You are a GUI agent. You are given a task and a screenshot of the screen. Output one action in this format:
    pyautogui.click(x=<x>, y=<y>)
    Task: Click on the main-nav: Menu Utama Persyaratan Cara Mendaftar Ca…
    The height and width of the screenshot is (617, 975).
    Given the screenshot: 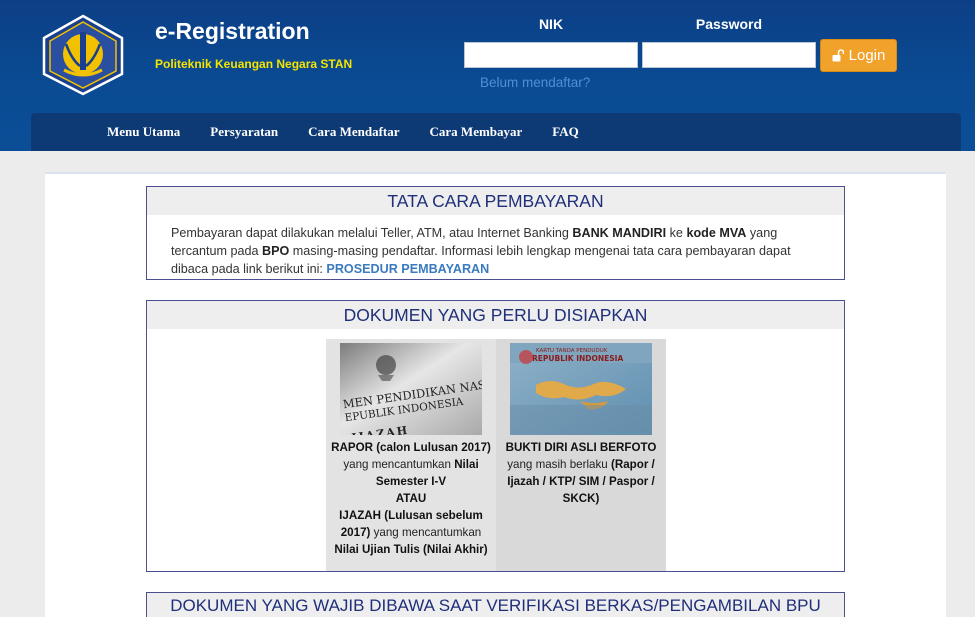 What is the action you would take?
    pyautogui.click(x=496, y=132)
    